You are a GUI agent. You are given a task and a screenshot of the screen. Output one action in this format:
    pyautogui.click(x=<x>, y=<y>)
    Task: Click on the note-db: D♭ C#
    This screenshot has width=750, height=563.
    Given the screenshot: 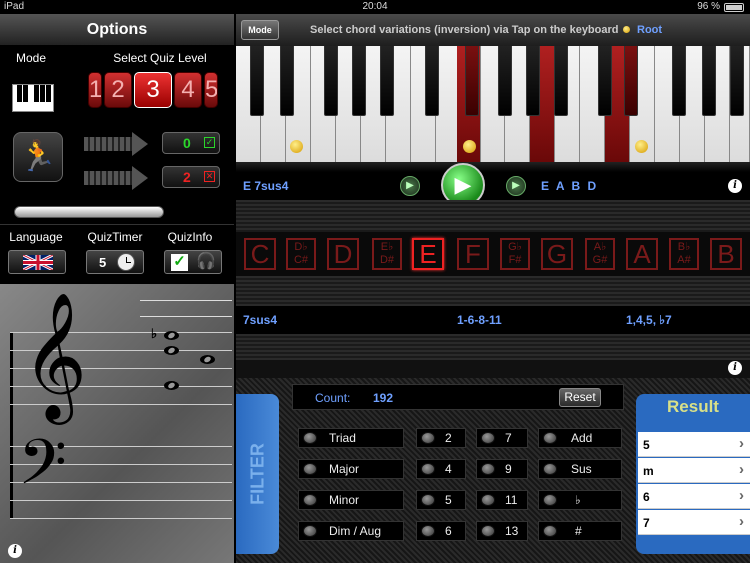 What is the action you would take?
    pyautogui.click(x=301, y=254)
    